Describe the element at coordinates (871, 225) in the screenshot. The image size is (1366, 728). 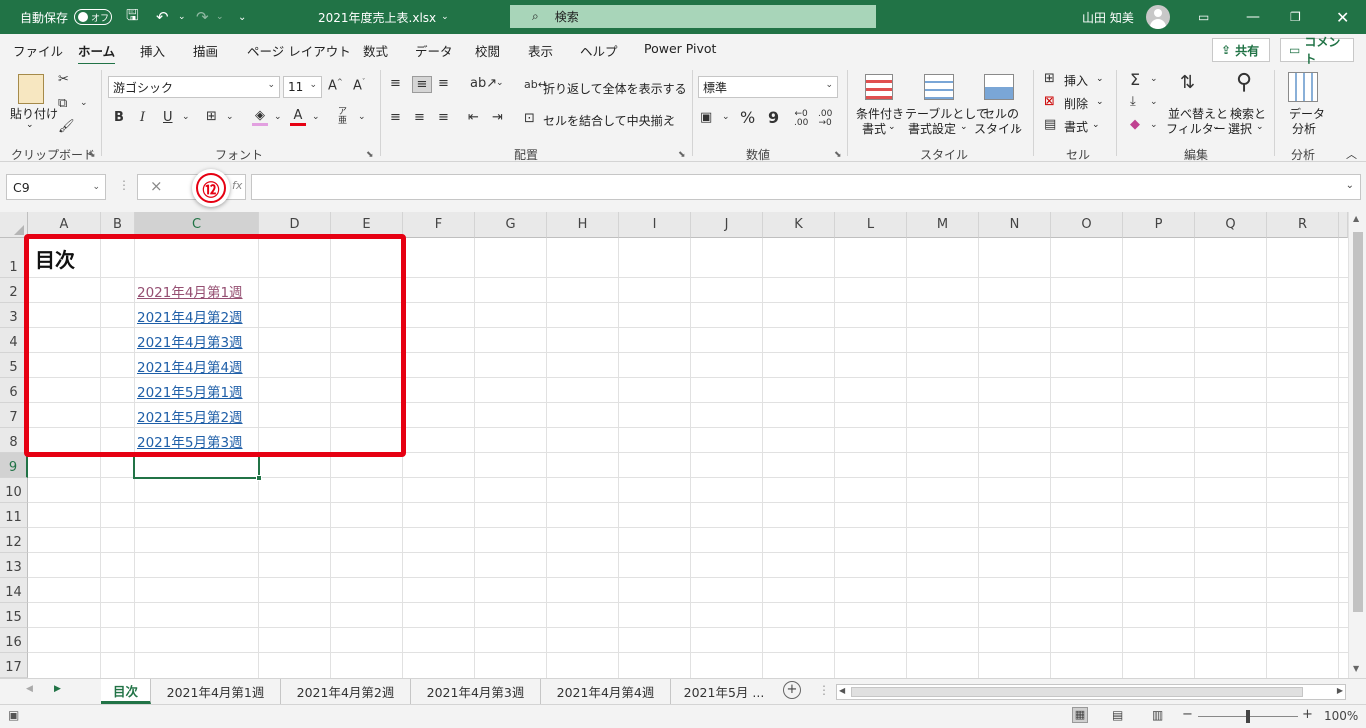
I see `column-header-l: L` at that location.